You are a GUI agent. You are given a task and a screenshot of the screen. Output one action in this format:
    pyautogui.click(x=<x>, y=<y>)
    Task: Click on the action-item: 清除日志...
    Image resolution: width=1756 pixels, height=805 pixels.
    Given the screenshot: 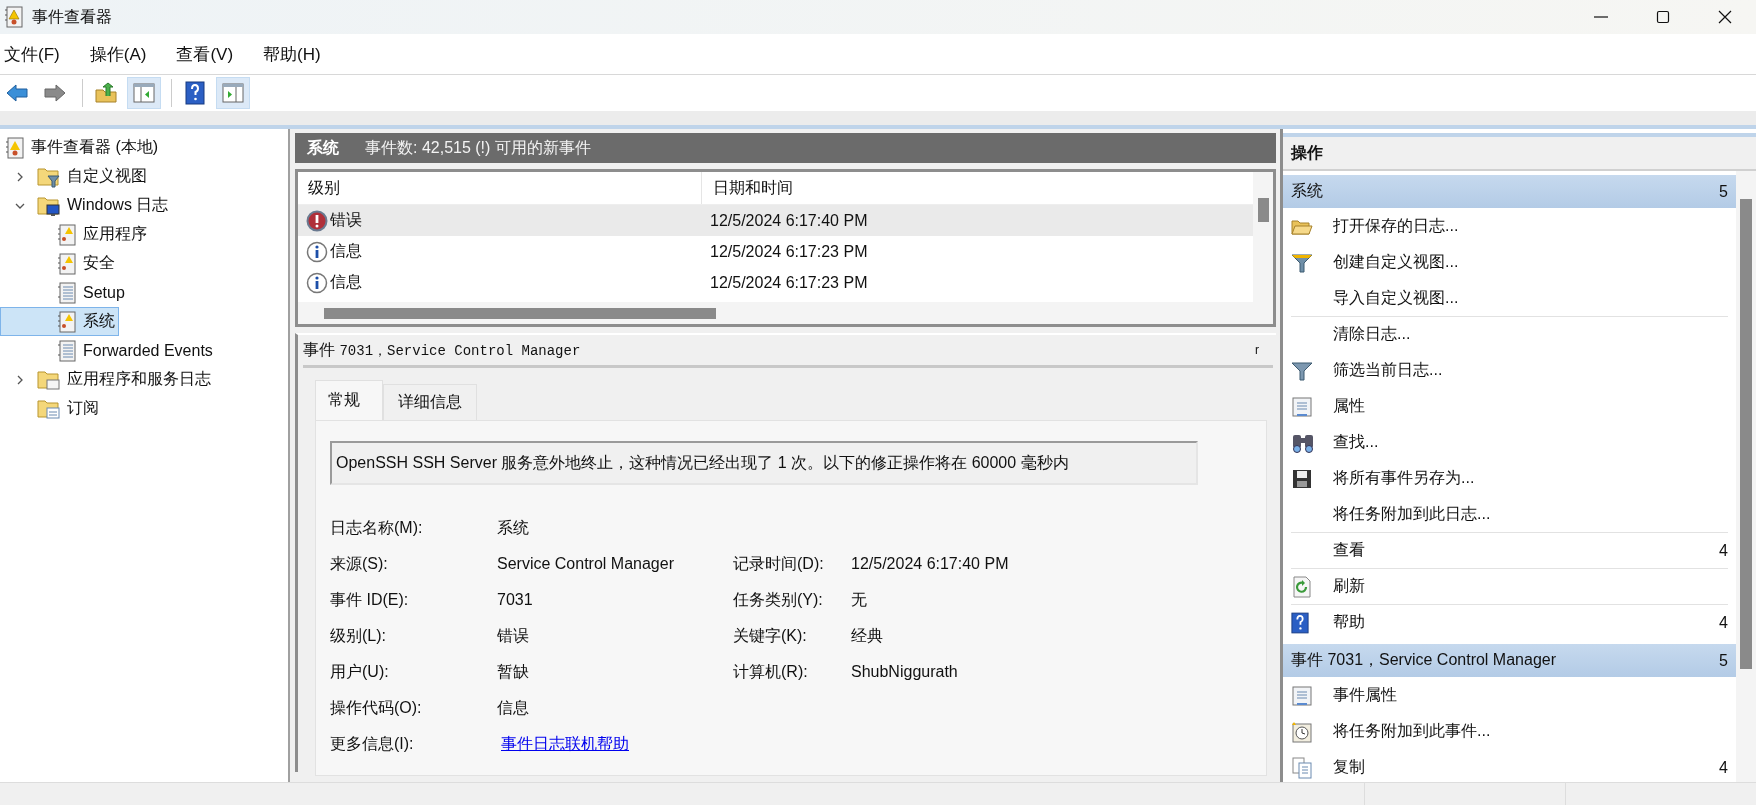 What is the action you would take?
    pyautogui.click(x=1509, y=334)
    